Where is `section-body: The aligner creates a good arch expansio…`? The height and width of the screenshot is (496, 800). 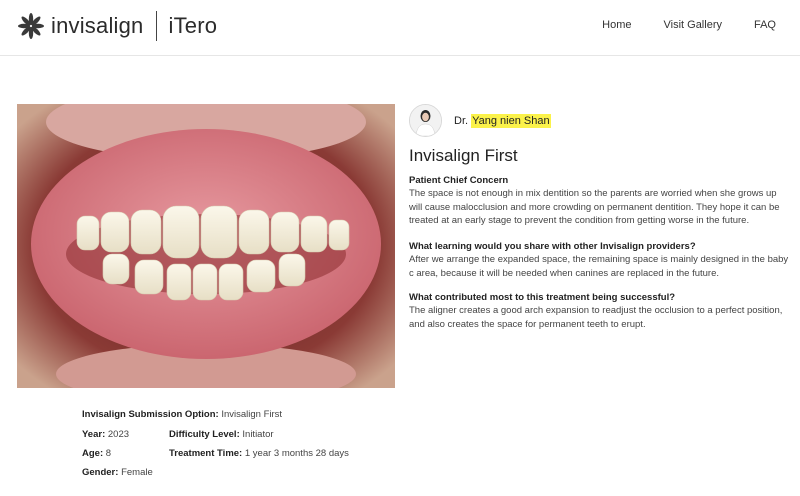
section-body: The aligner creates a good arch expansio… is located at coordinates (596, 317).